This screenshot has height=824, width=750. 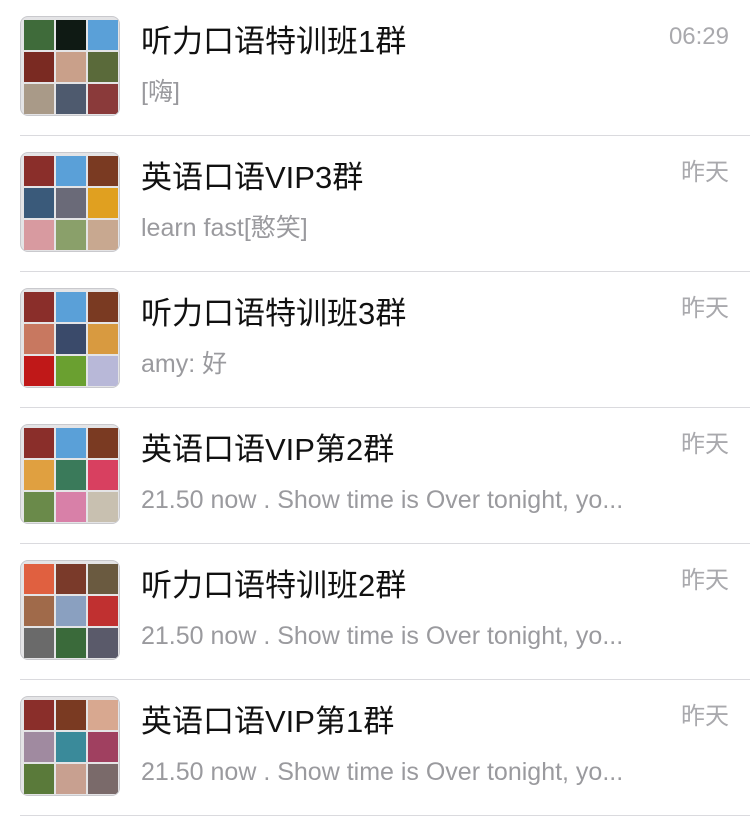 I want to click on chat-name: 听力口语特训班3群, so click(x=274, y=313).